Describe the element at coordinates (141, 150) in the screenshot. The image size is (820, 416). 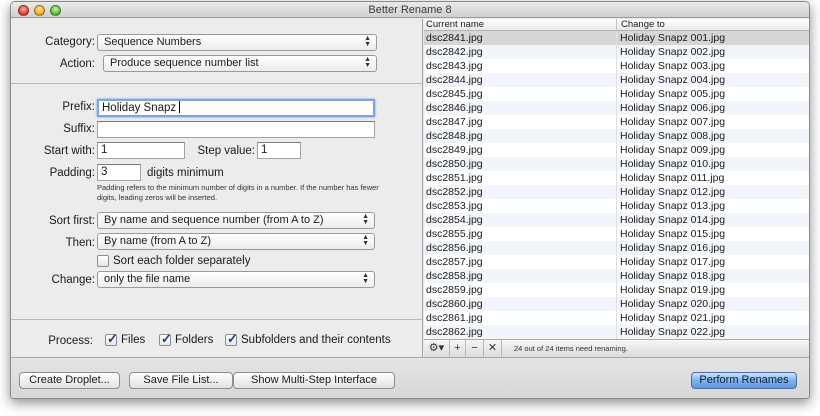
I see `start-with-input: 1` at that location.